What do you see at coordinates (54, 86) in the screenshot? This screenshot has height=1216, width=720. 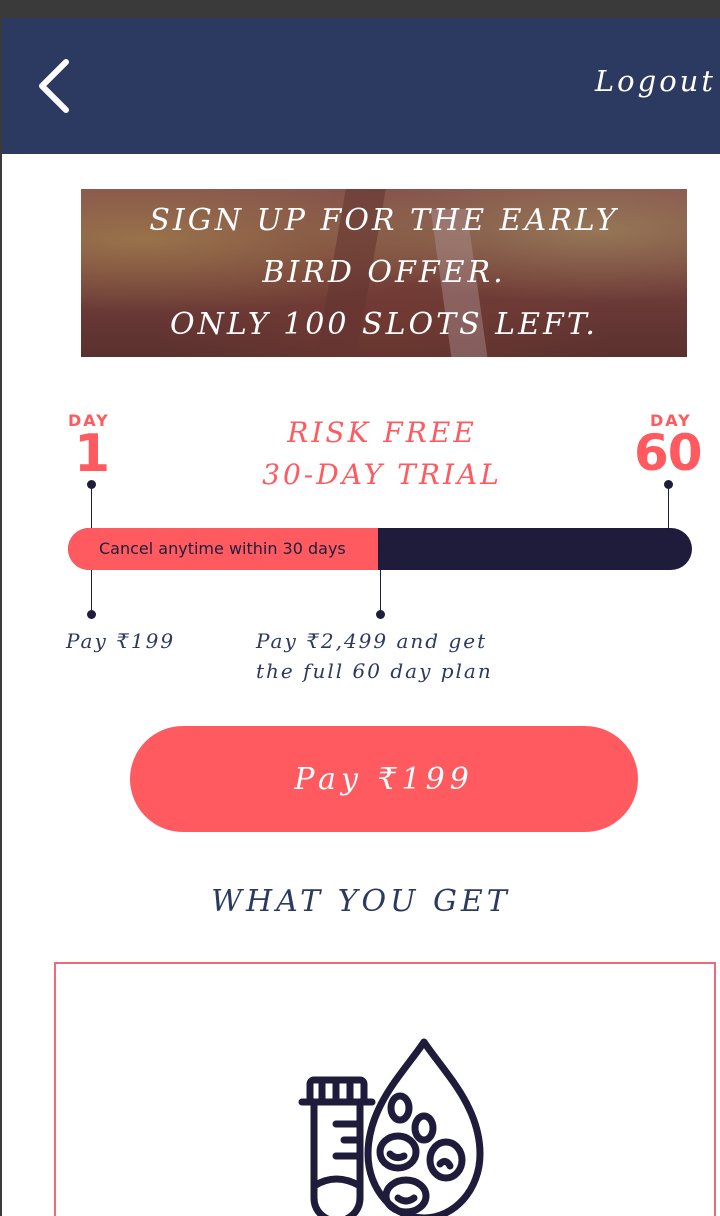 I see `chevron-left-icon` at bounding box center [54, 86].